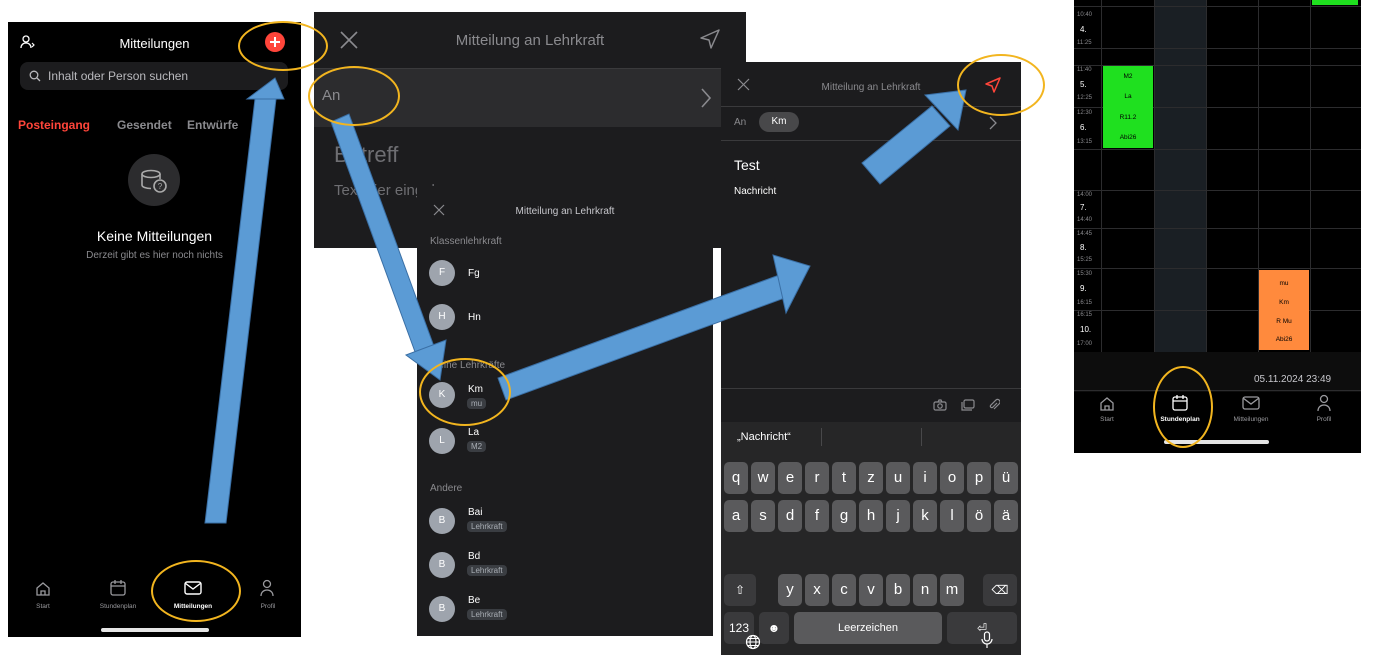 The height and width of the screenshot is (655, 1384). Describe the element at coordinates (354, 96) in the screenshot. I see `highlight-ring-recipient` at that location.